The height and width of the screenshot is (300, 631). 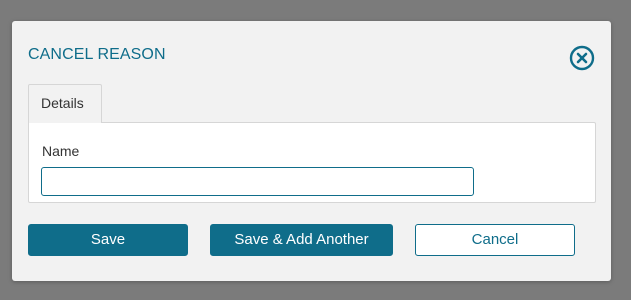 What do you see at coordinates (61, 151) in the screenshot?
I see `name-label: Name` at bounding box center [61, 151].